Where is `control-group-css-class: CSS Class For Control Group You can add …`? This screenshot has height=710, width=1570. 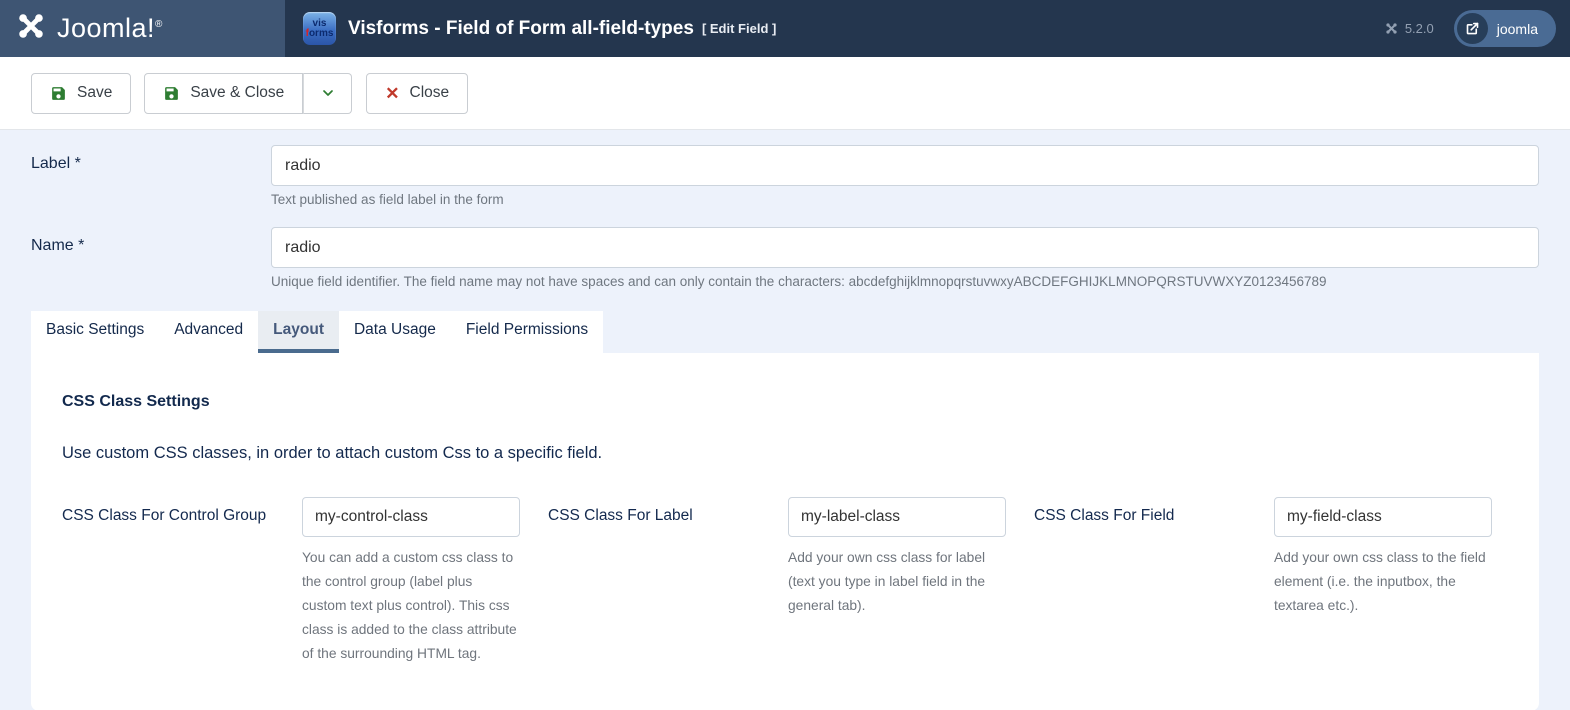
control-group-css-class: CSS Class For Control Group You can add … is located at coordinates (299, 581).